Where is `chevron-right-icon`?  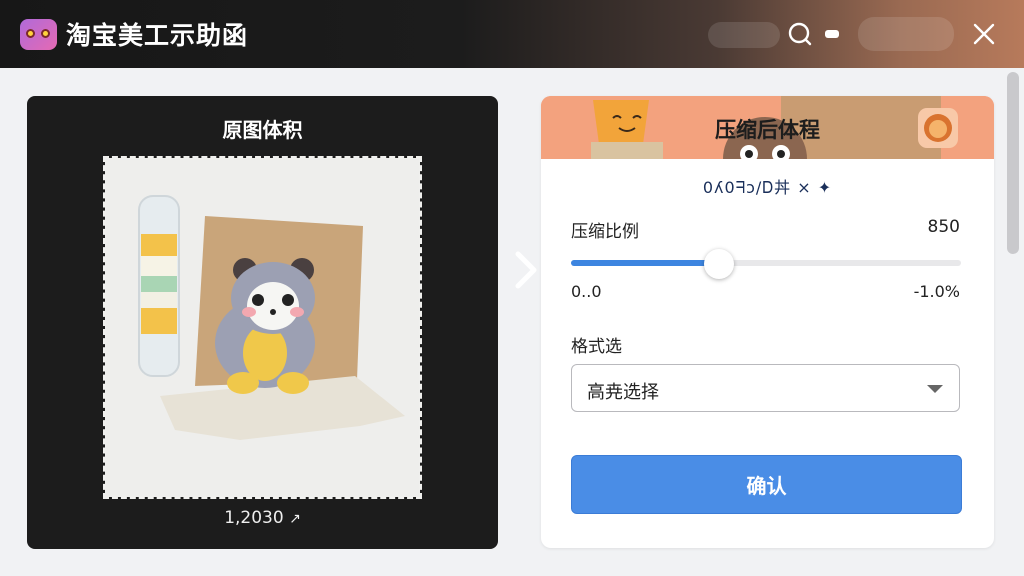
chevron-right-icon is located at coordinates (526, 270).